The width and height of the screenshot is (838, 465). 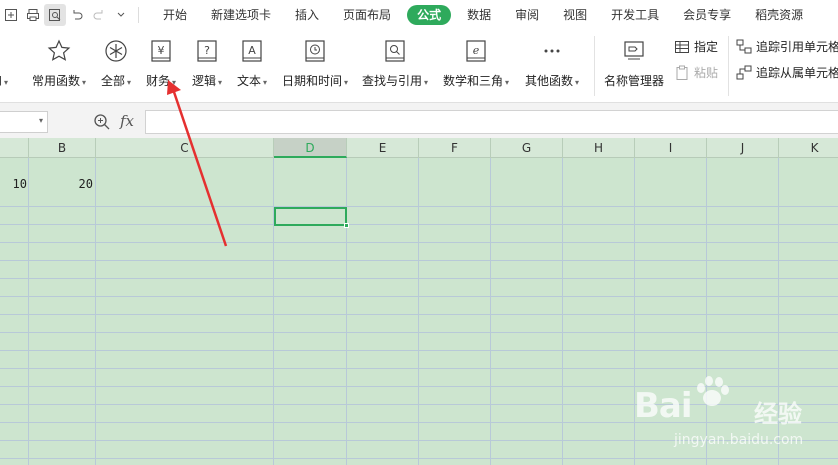 I want to click on column-header-i: I, so click(x=671, y=148).